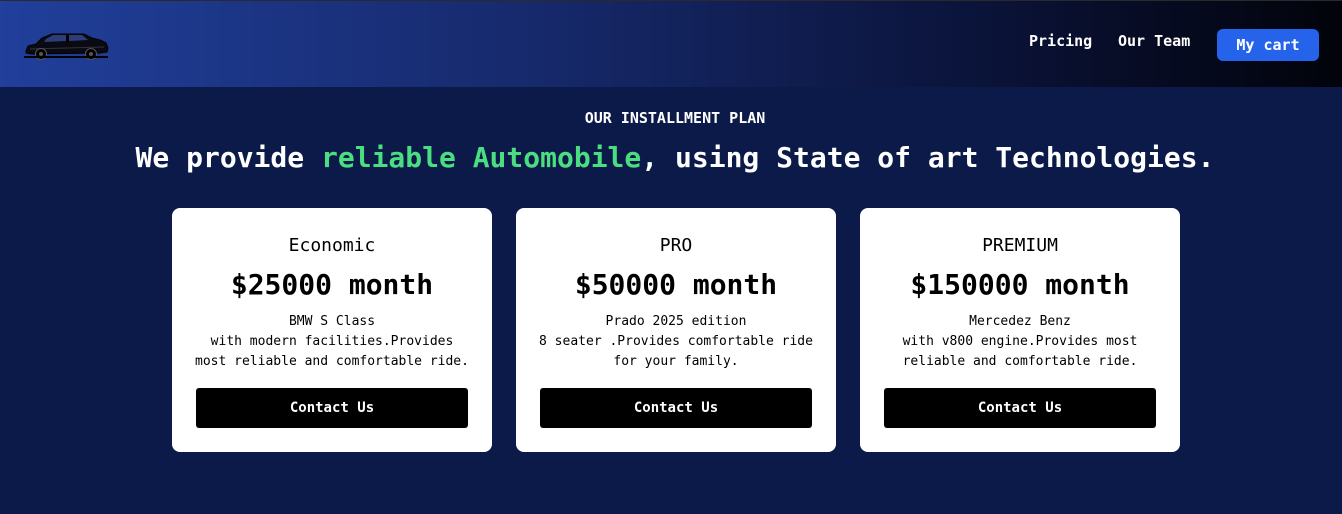 The image size is (1342, 514). I want to click on plan-price: $25000 month, so click(332, 284).